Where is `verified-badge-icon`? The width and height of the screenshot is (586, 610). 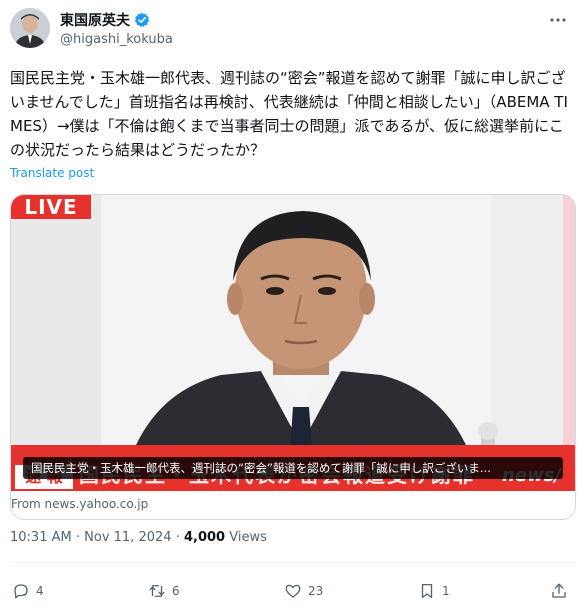 verified-badge-icon is located at coordinates (142, 20).